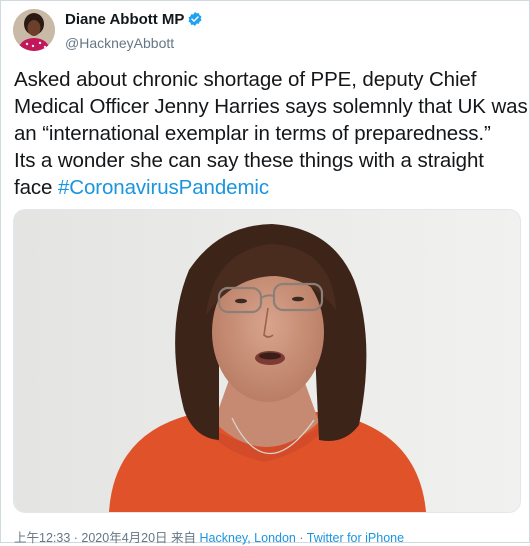  What do you see at coordinates (163, 187) in the screenshot?
I see `hashtag-link: #CoronavirusPandemic` at bounding box center [163, 187].